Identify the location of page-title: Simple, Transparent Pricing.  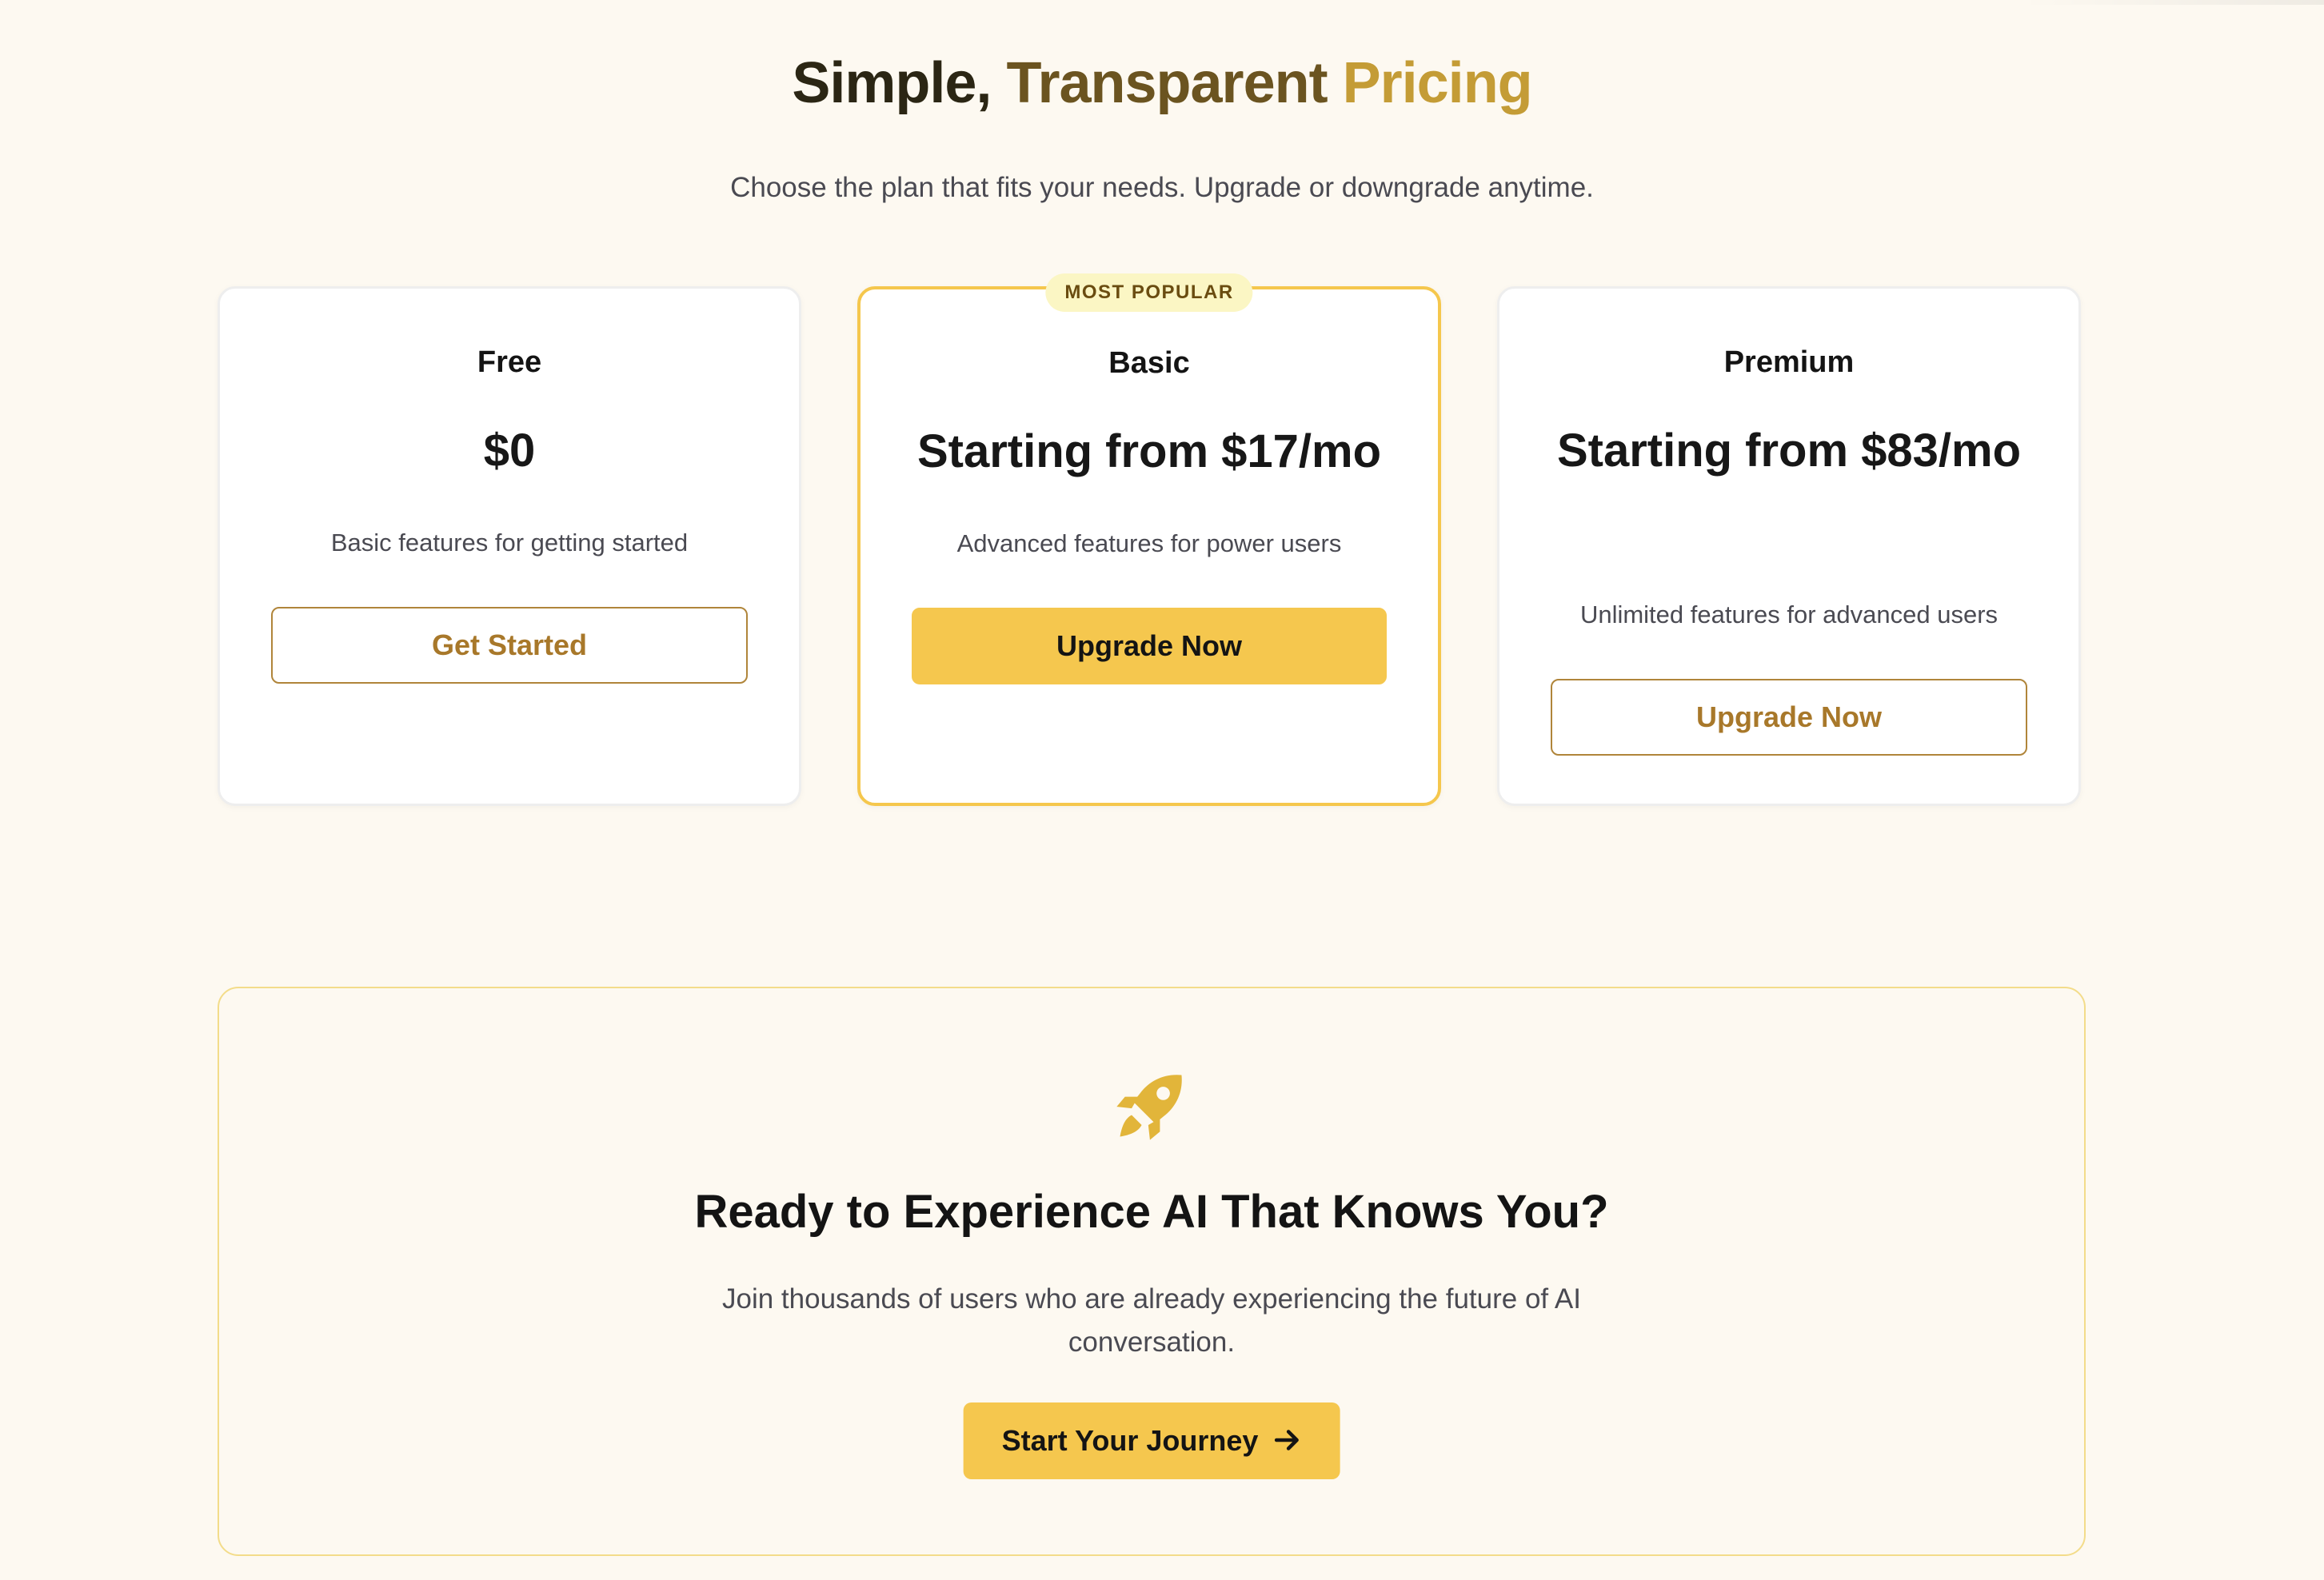
(1162, 83).